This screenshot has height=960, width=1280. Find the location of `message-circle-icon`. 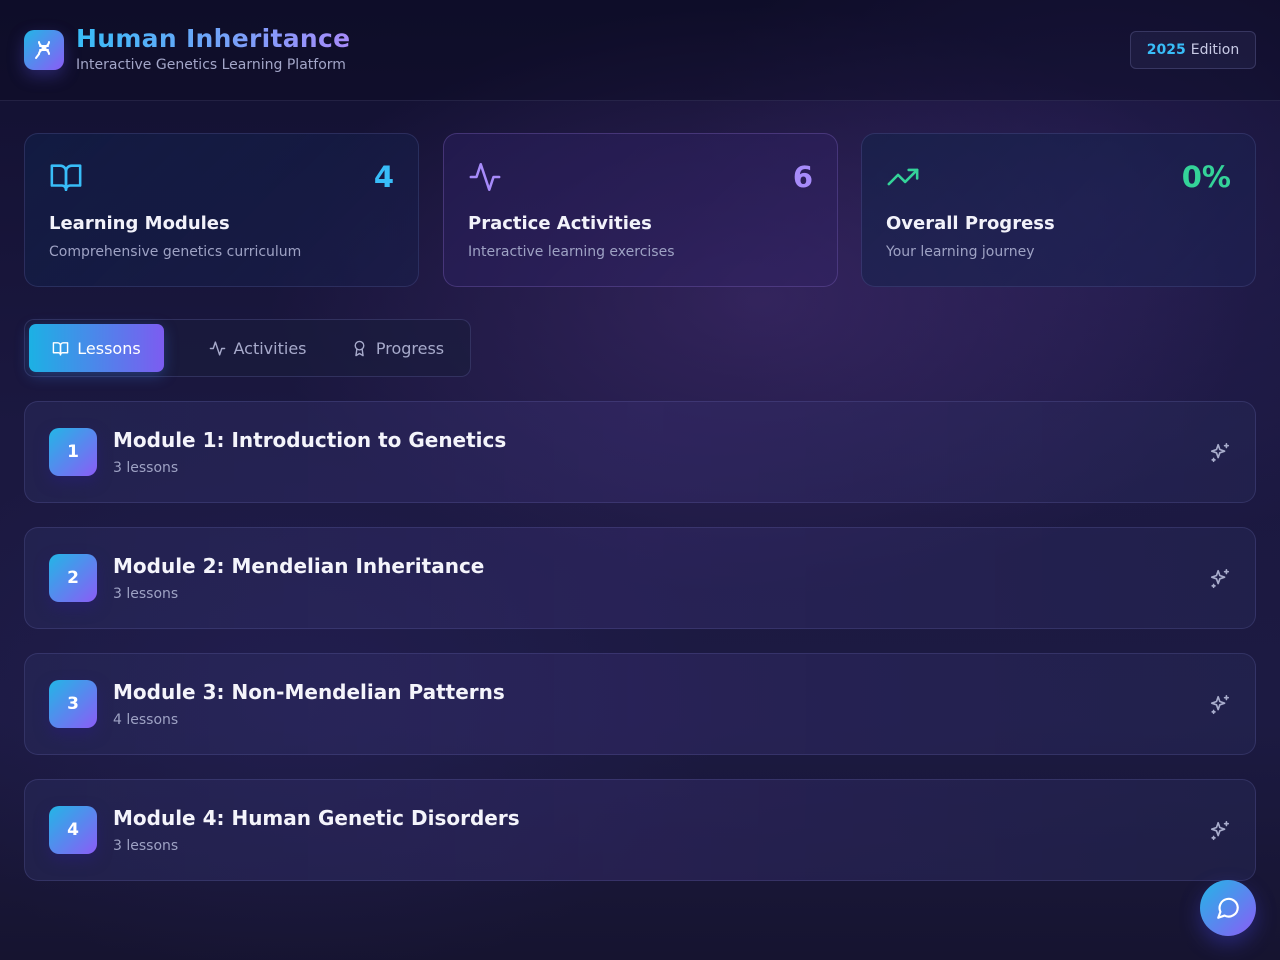

message-circle-icon is located at coordinates (1228, 908).